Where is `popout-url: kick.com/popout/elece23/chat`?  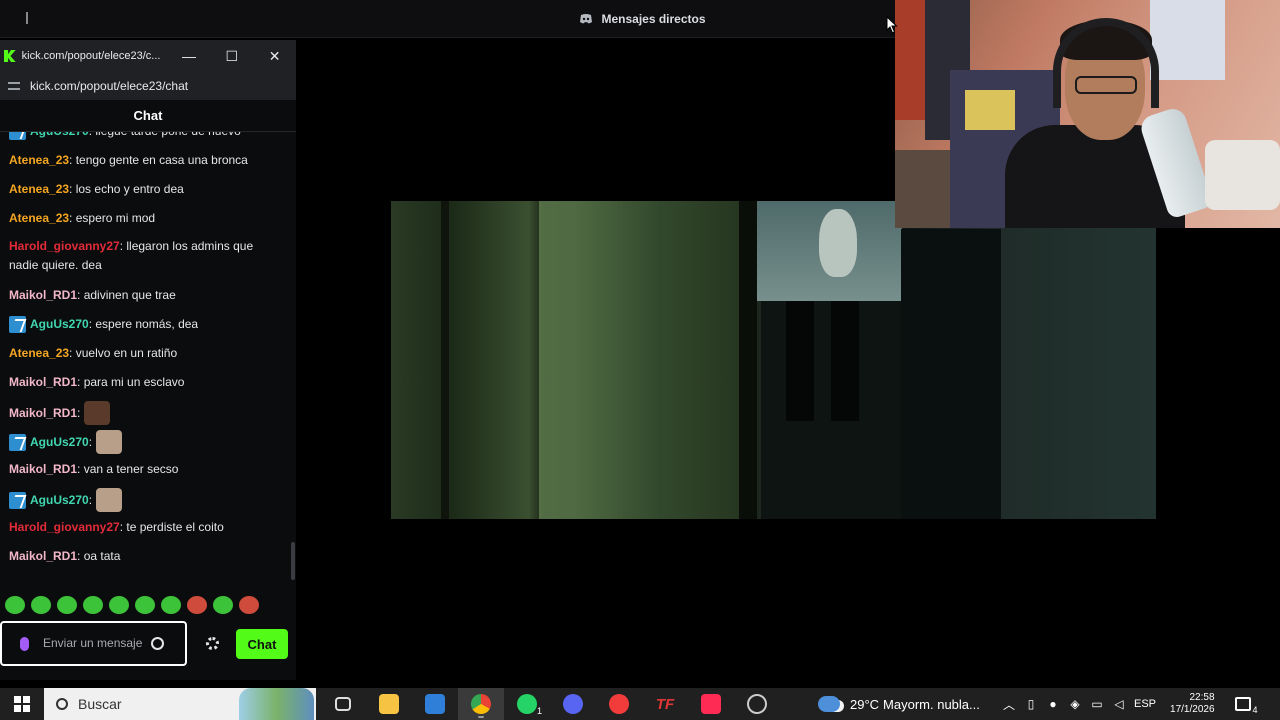 popout-url: kick.com/popout/elece23/chat is located at coordinates (109, 86).